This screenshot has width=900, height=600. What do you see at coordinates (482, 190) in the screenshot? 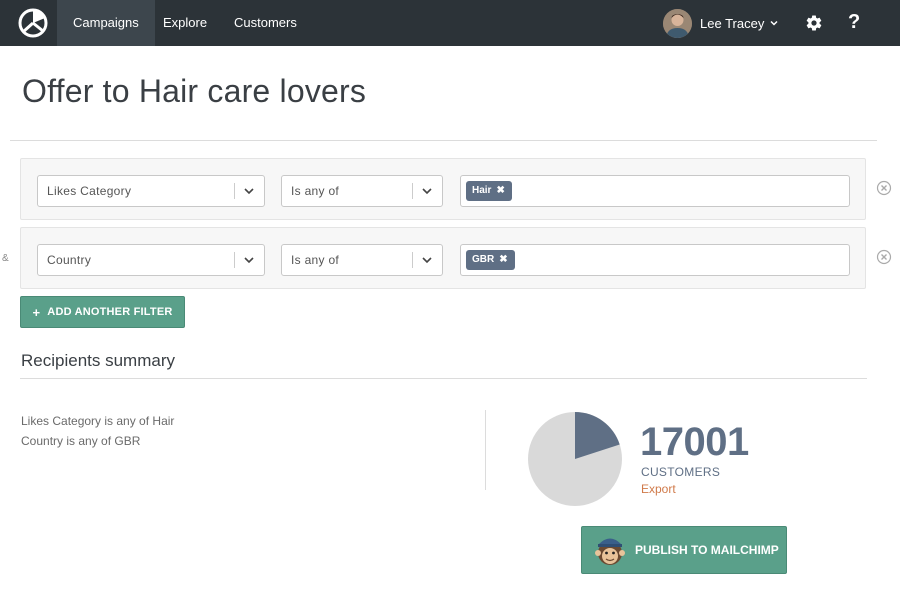
I see `tag-label: Hair` at bounding box center [482, 190].